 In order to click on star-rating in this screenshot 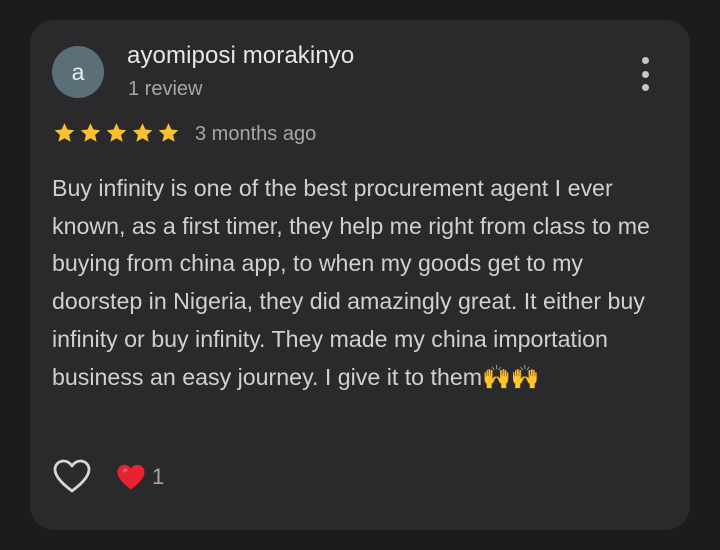, I will do `click(116, 133)`.